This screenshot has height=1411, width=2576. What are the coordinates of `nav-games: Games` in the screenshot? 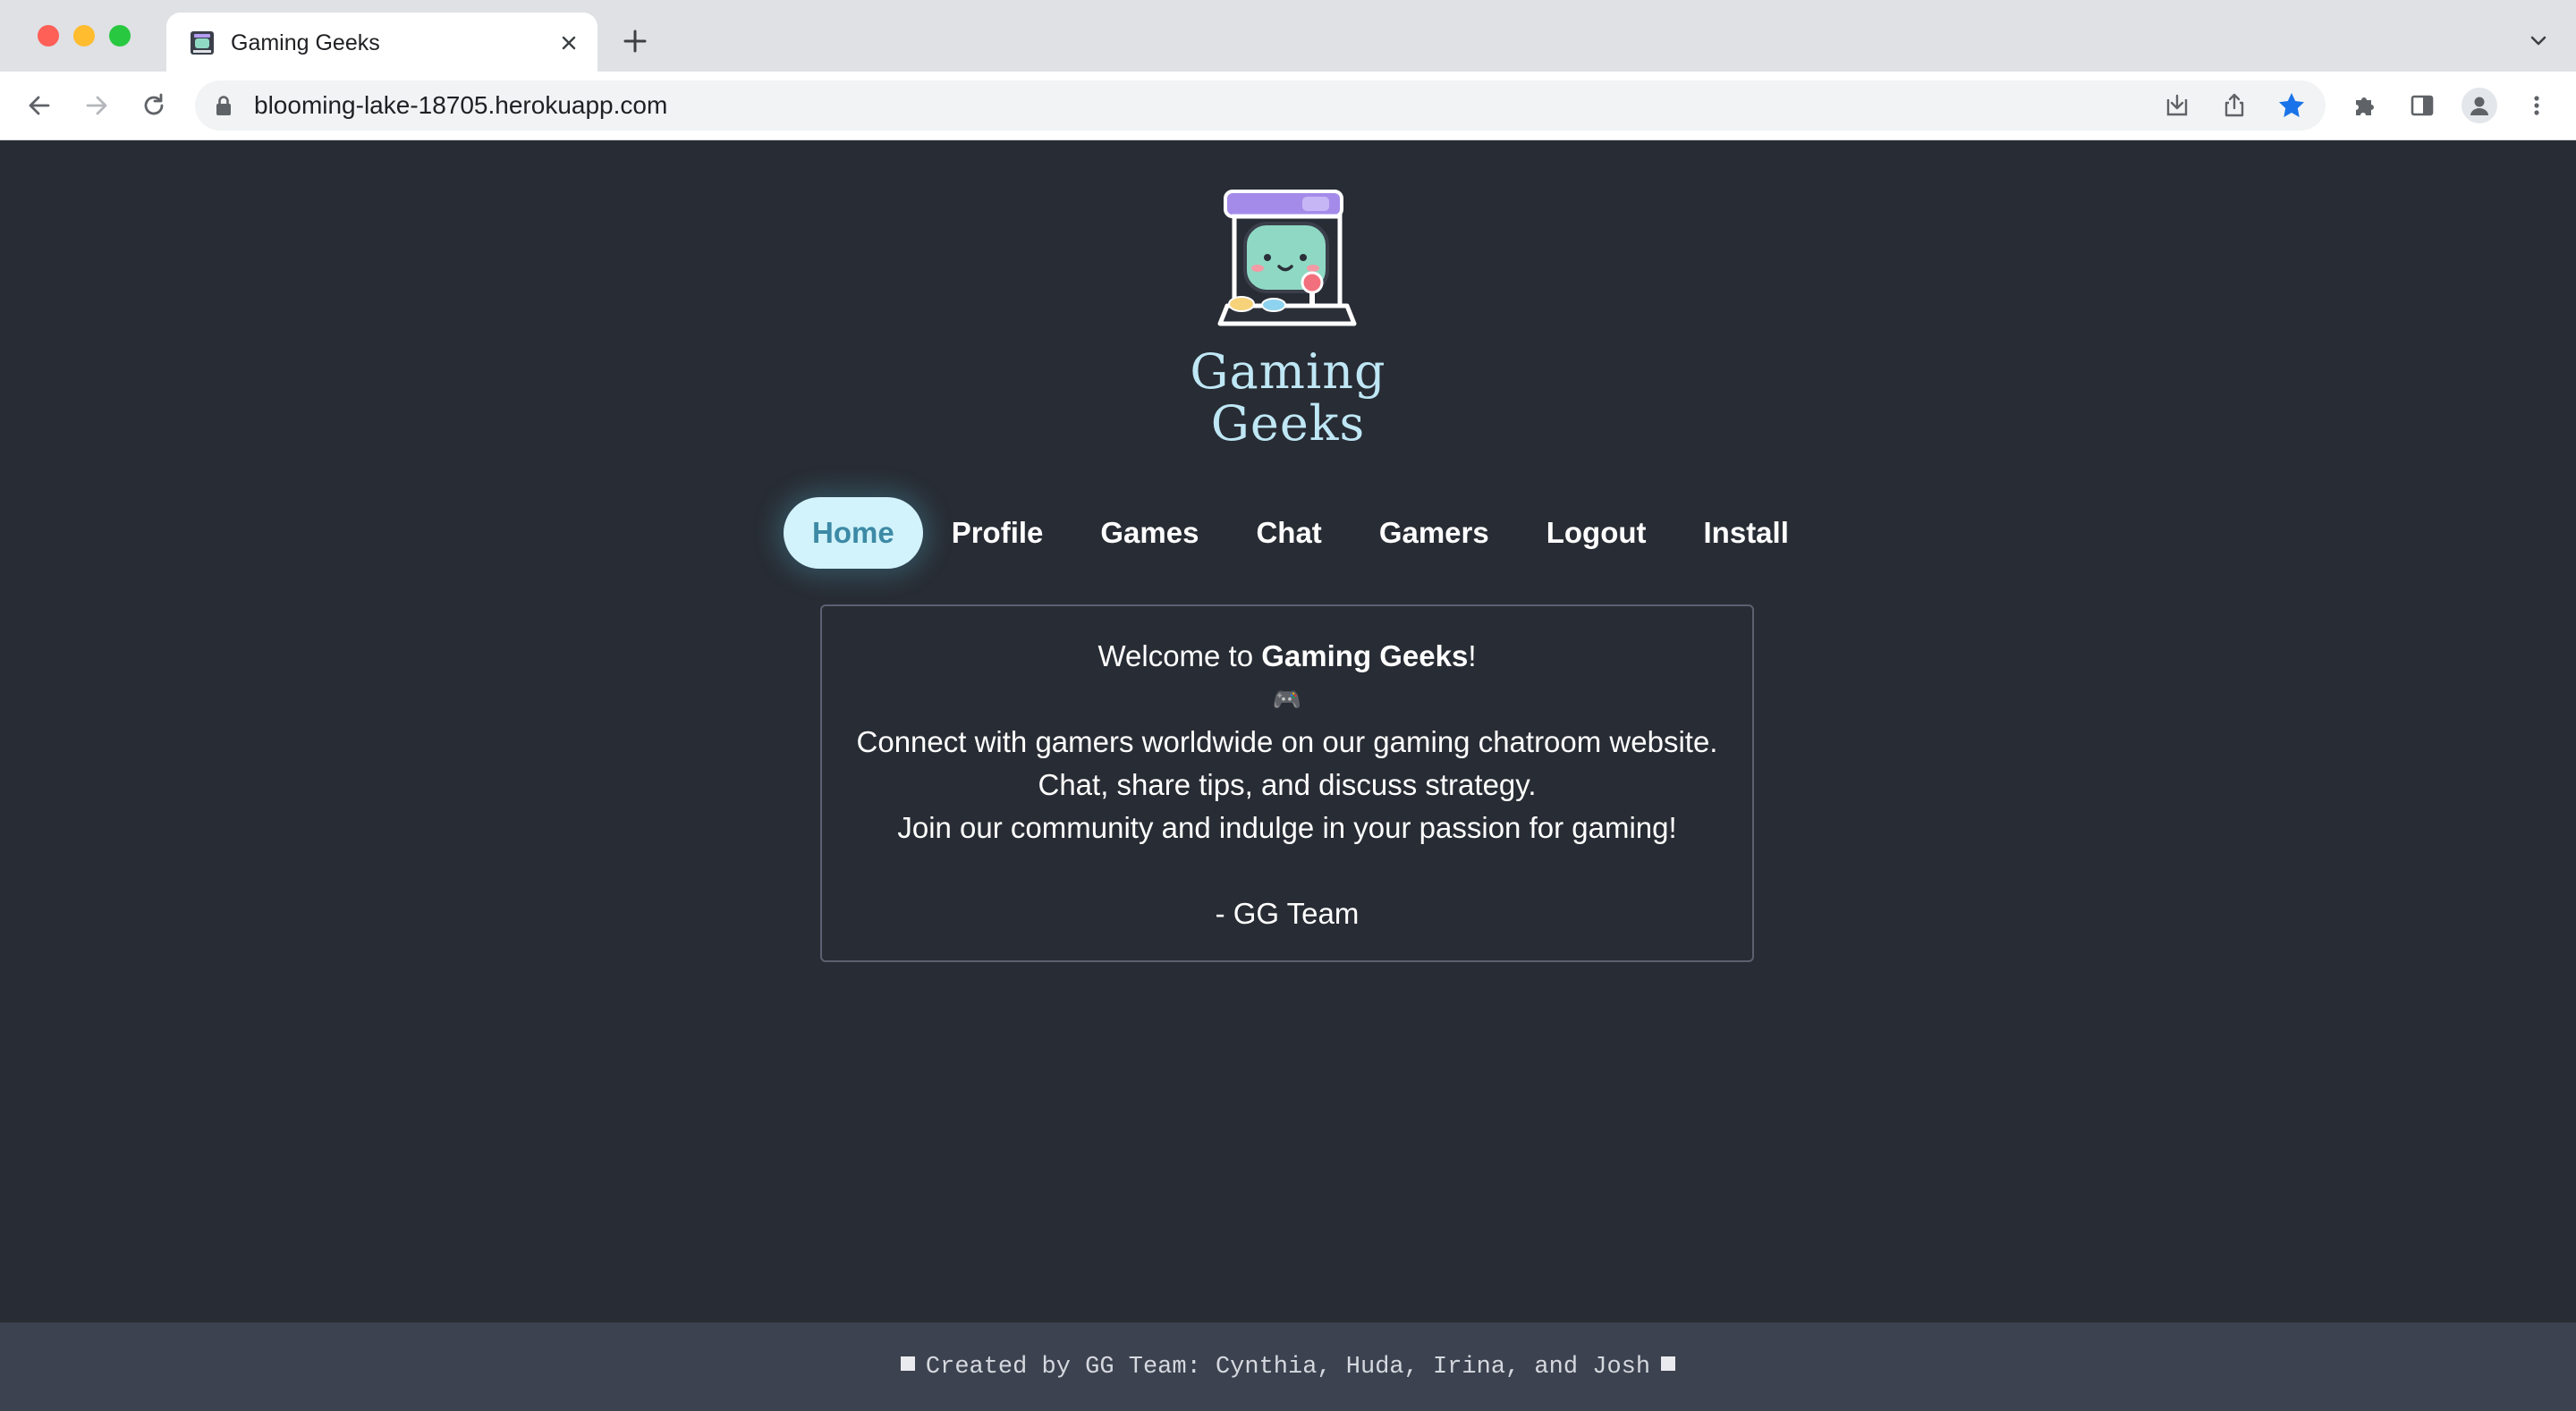 It's located at (1149, 533).